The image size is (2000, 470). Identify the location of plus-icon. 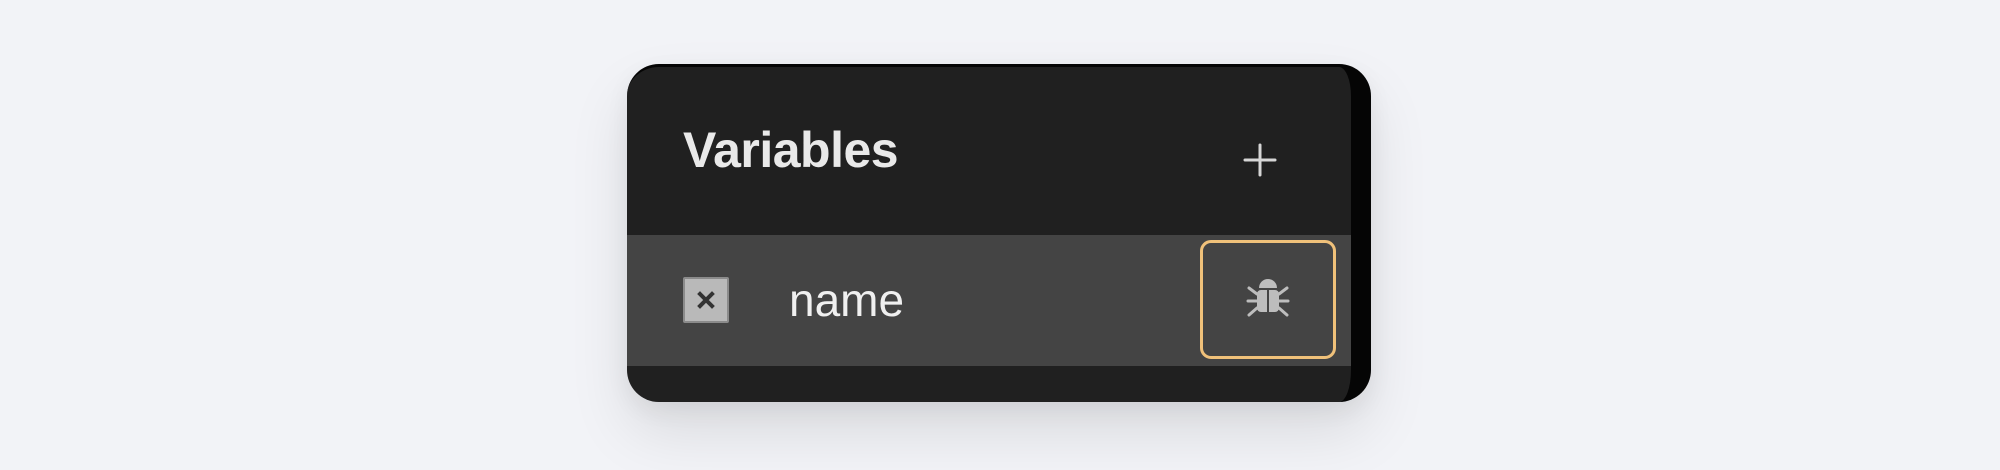
(1260, 162).